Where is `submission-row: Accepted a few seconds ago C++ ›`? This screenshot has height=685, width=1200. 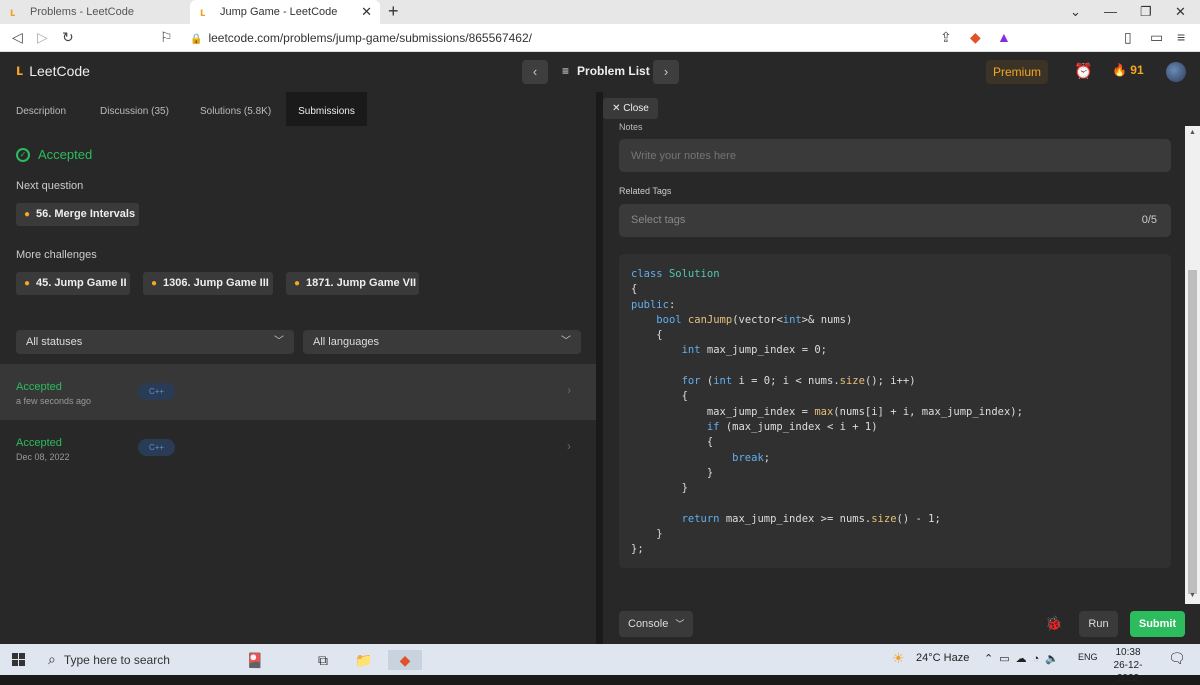 submission-row: Accepted a few seconds ago C++ › is located at coordinates (298, 392).